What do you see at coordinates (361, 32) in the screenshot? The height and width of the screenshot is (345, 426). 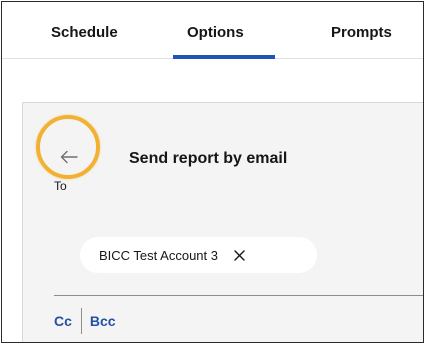 I see `tab-prompts: Prompts` at bounding box center [361, 32].